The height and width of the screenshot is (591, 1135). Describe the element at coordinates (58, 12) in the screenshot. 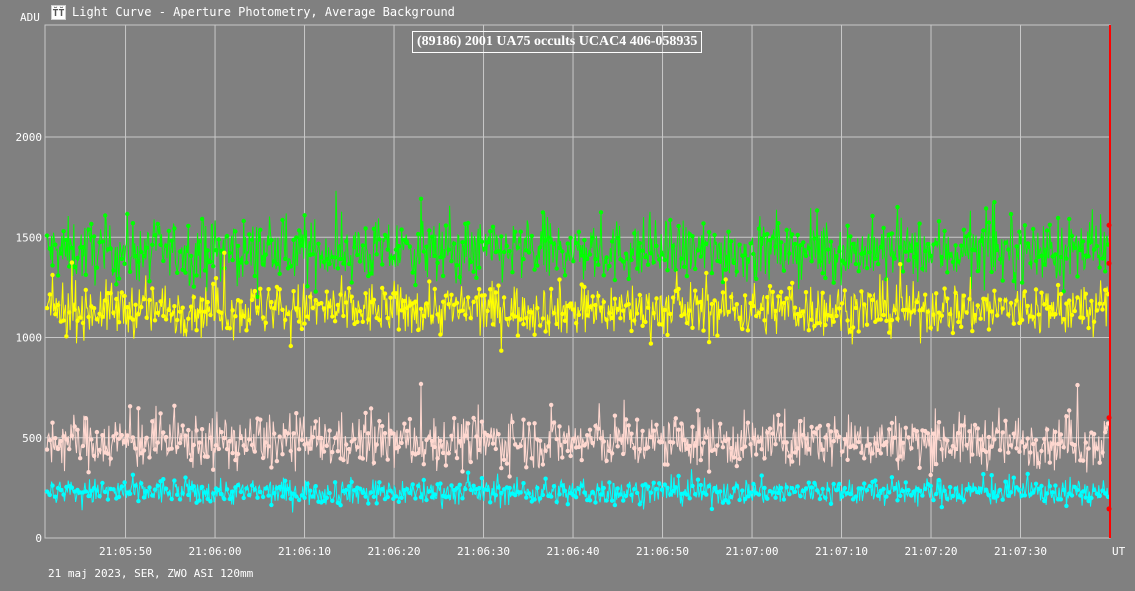

I see `light-curve-app-icon: ŤŤ` at that location.